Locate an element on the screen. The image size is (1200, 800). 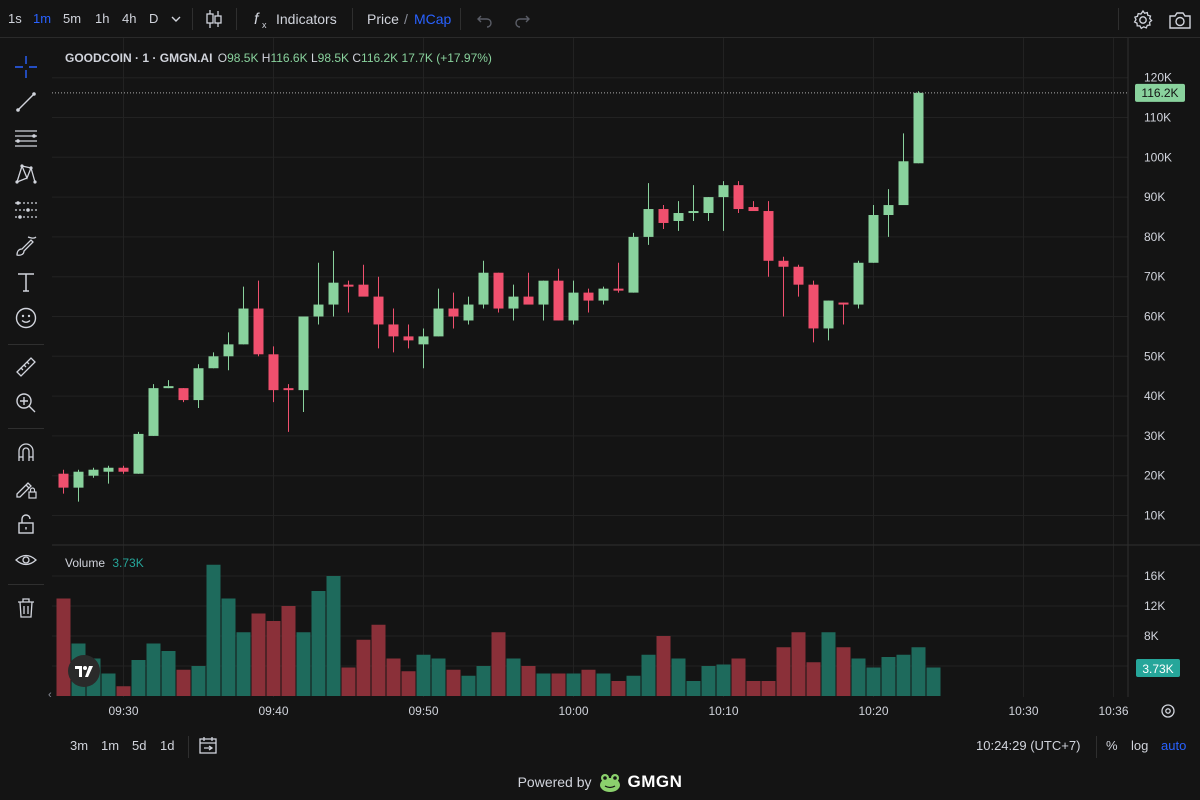
range-3m: 3m is located at coordinates (79, 745).